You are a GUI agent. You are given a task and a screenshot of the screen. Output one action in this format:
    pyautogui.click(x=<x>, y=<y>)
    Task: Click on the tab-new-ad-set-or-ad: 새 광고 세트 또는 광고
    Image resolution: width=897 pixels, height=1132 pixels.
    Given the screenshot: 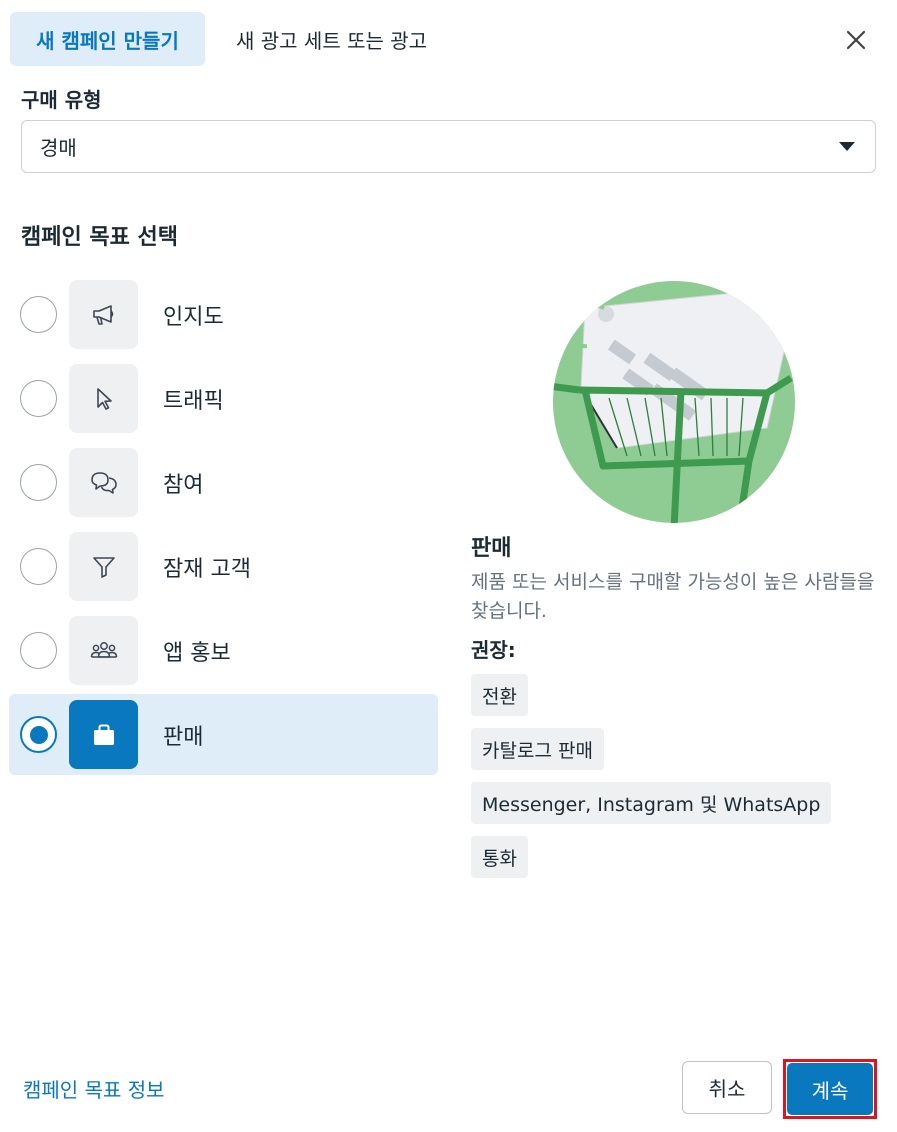 What is the action you would take?
    pyautogui.click(x=331, y=39)
    